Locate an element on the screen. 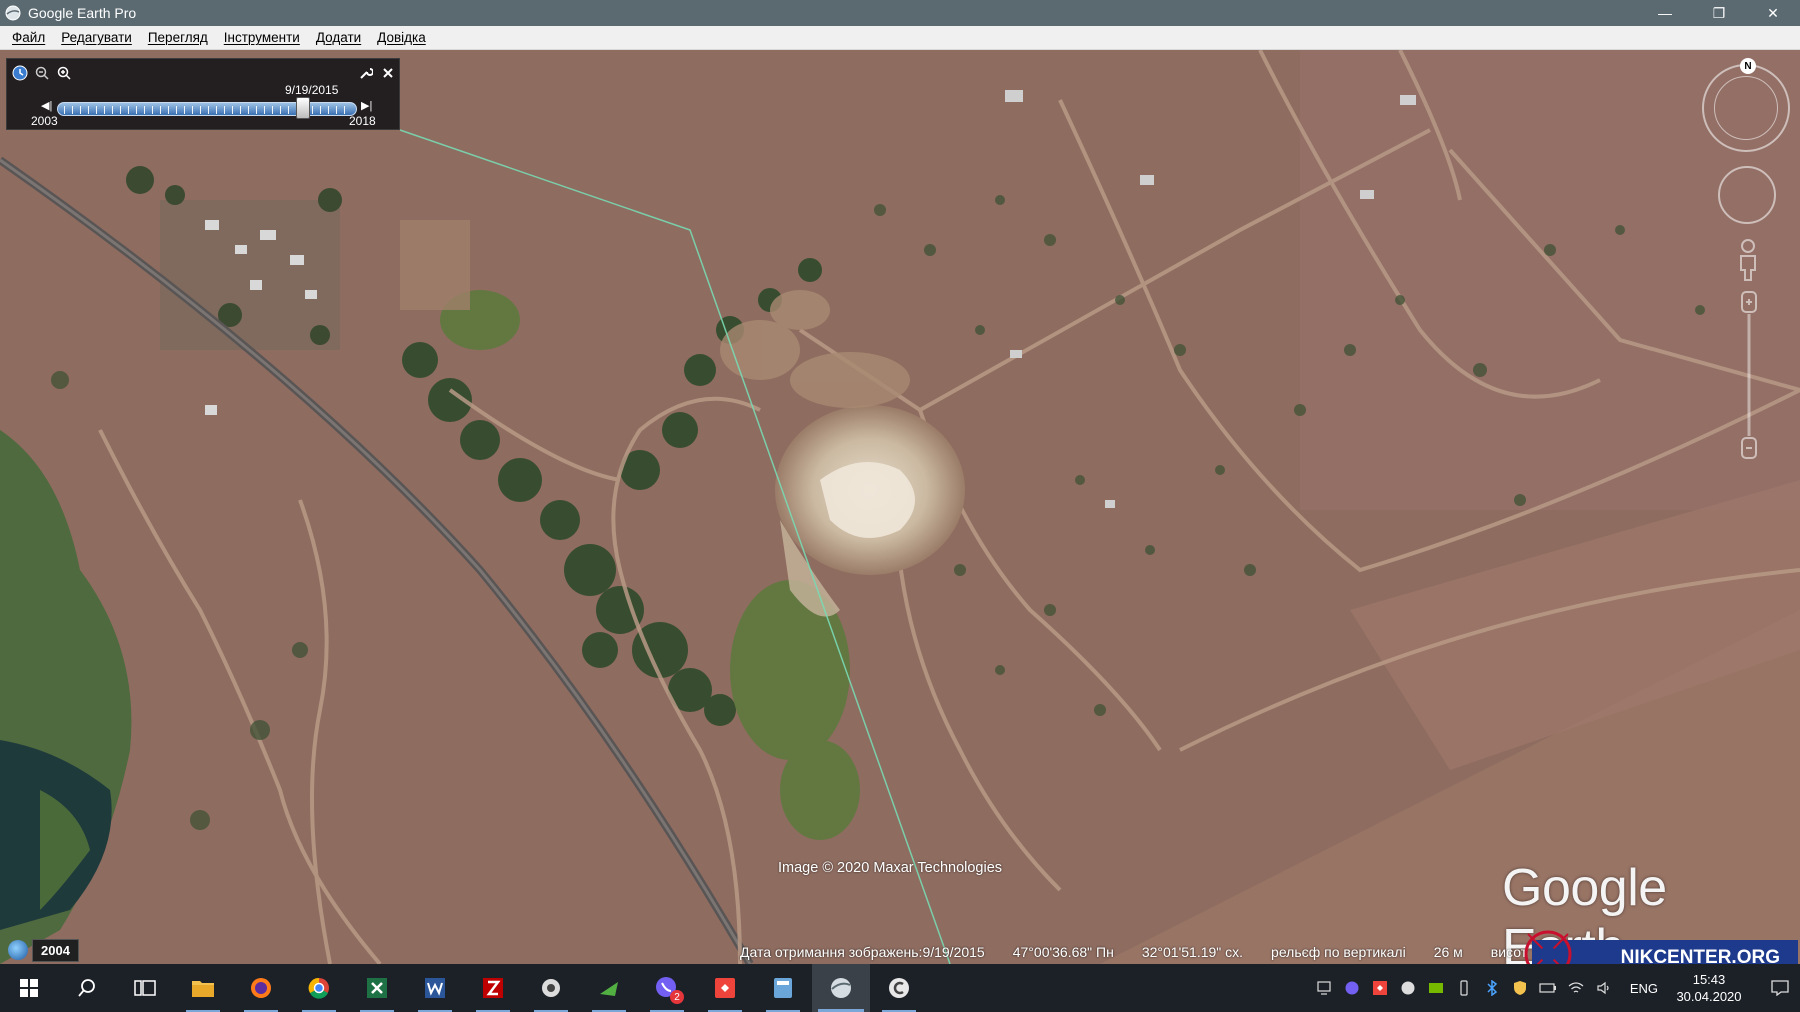 The height and width of the screenshot is (1012, 1800). ccleaner-icon is located at coordinates (899, 988).